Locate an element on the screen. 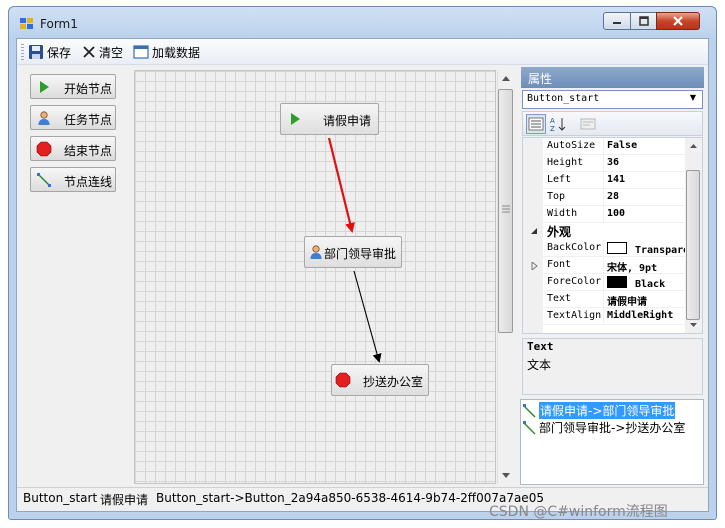 The image size is (725, 528). minimize-button is located at coordinates (617, 21).